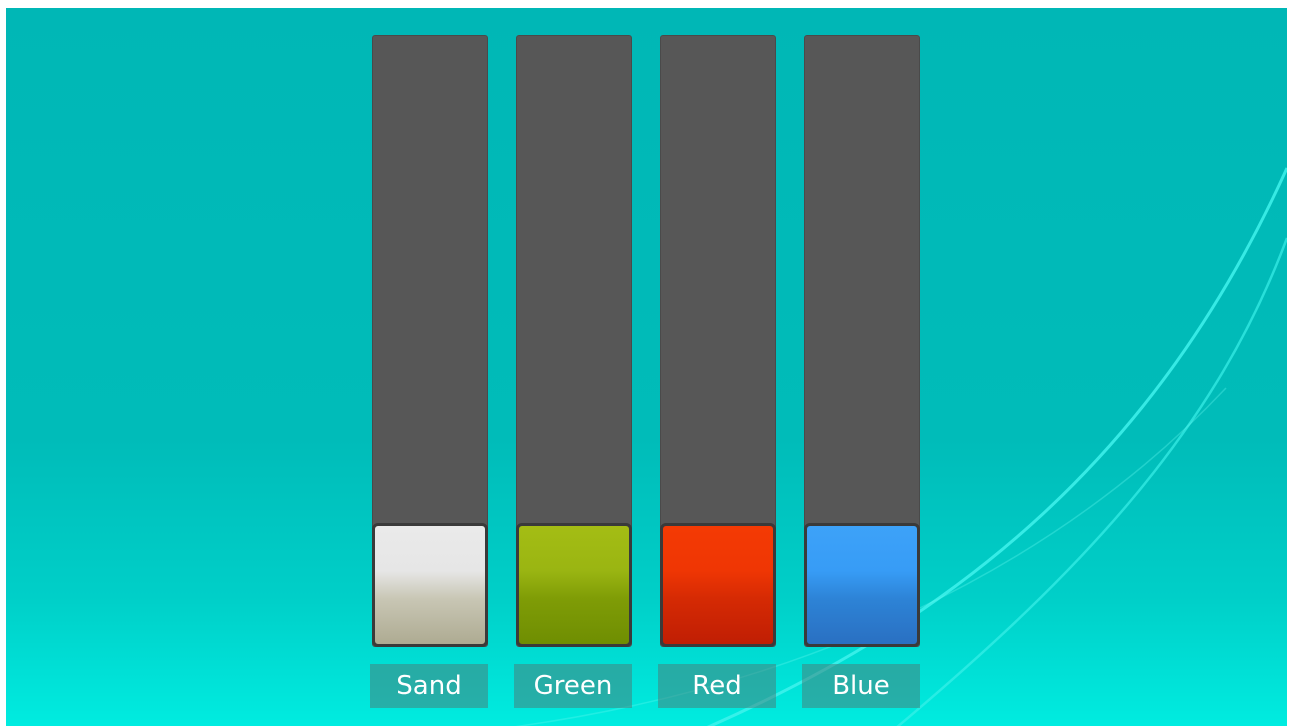 Image resolution: width=1293 pixels, height=726 pixels. What do you see at coordinates (862, 585) in the screenshot?
I see `slider-thumb-blue` at bounding box center [862, 585].